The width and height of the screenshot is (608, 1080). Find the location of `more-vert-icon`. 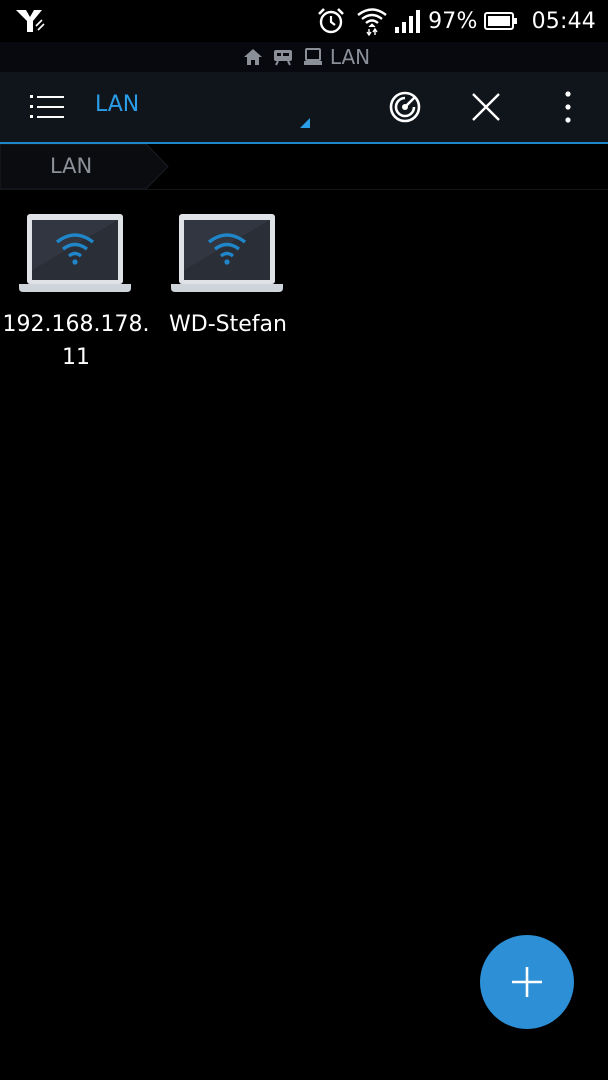

more-vert-icon is located at coordinates (568, 107).